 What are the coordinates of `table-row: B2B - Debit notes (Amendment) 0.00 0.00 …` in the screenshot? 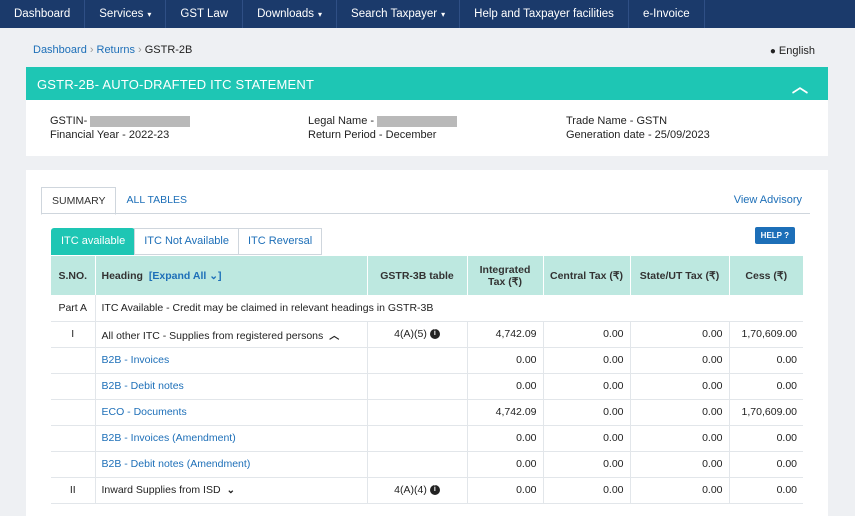 It's located at (427, 464).